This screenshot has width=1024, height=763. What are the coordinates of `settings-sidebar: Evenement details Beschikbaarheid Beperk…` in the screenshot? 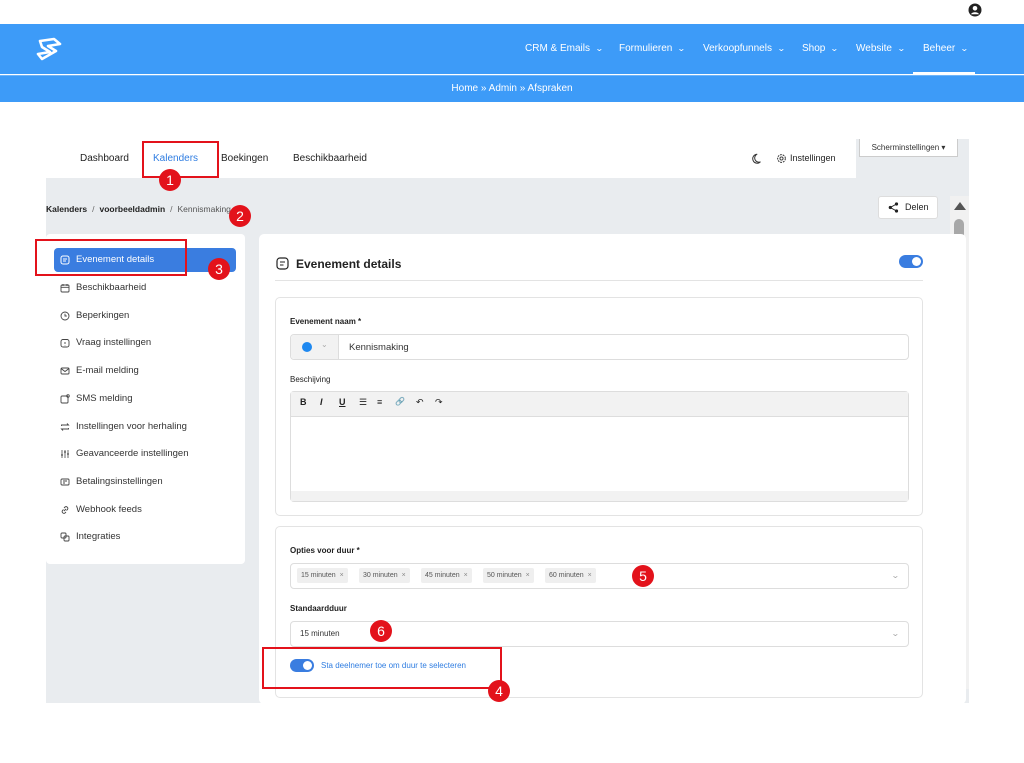 It's located at (145, 399).